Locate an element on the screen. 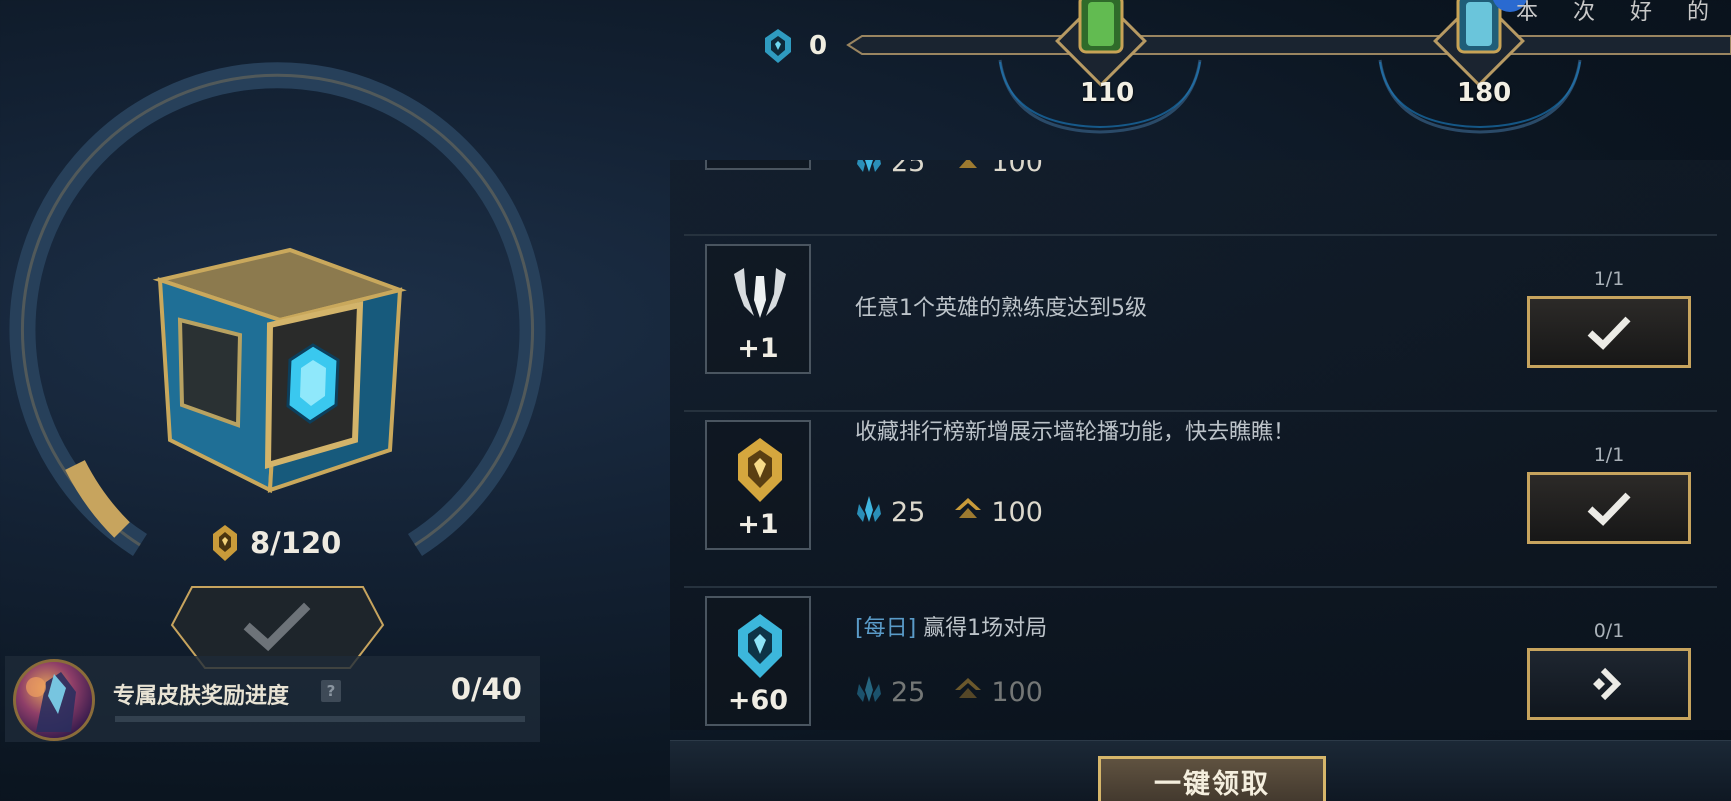 The width and height of the screenshot is (1731, 801). task-description: 任意1个英雄的熟练度达到5级 is located at coordinates (1001, 308).